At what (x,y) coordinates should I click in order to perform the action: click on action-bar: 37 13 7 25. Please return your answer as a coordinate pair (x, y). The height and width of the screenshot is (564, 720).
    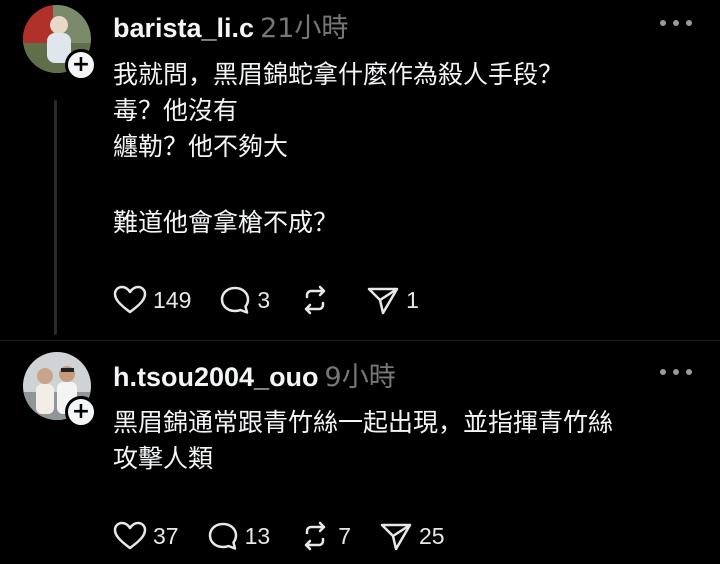
    Looking at the image, I should click on (293, 536).